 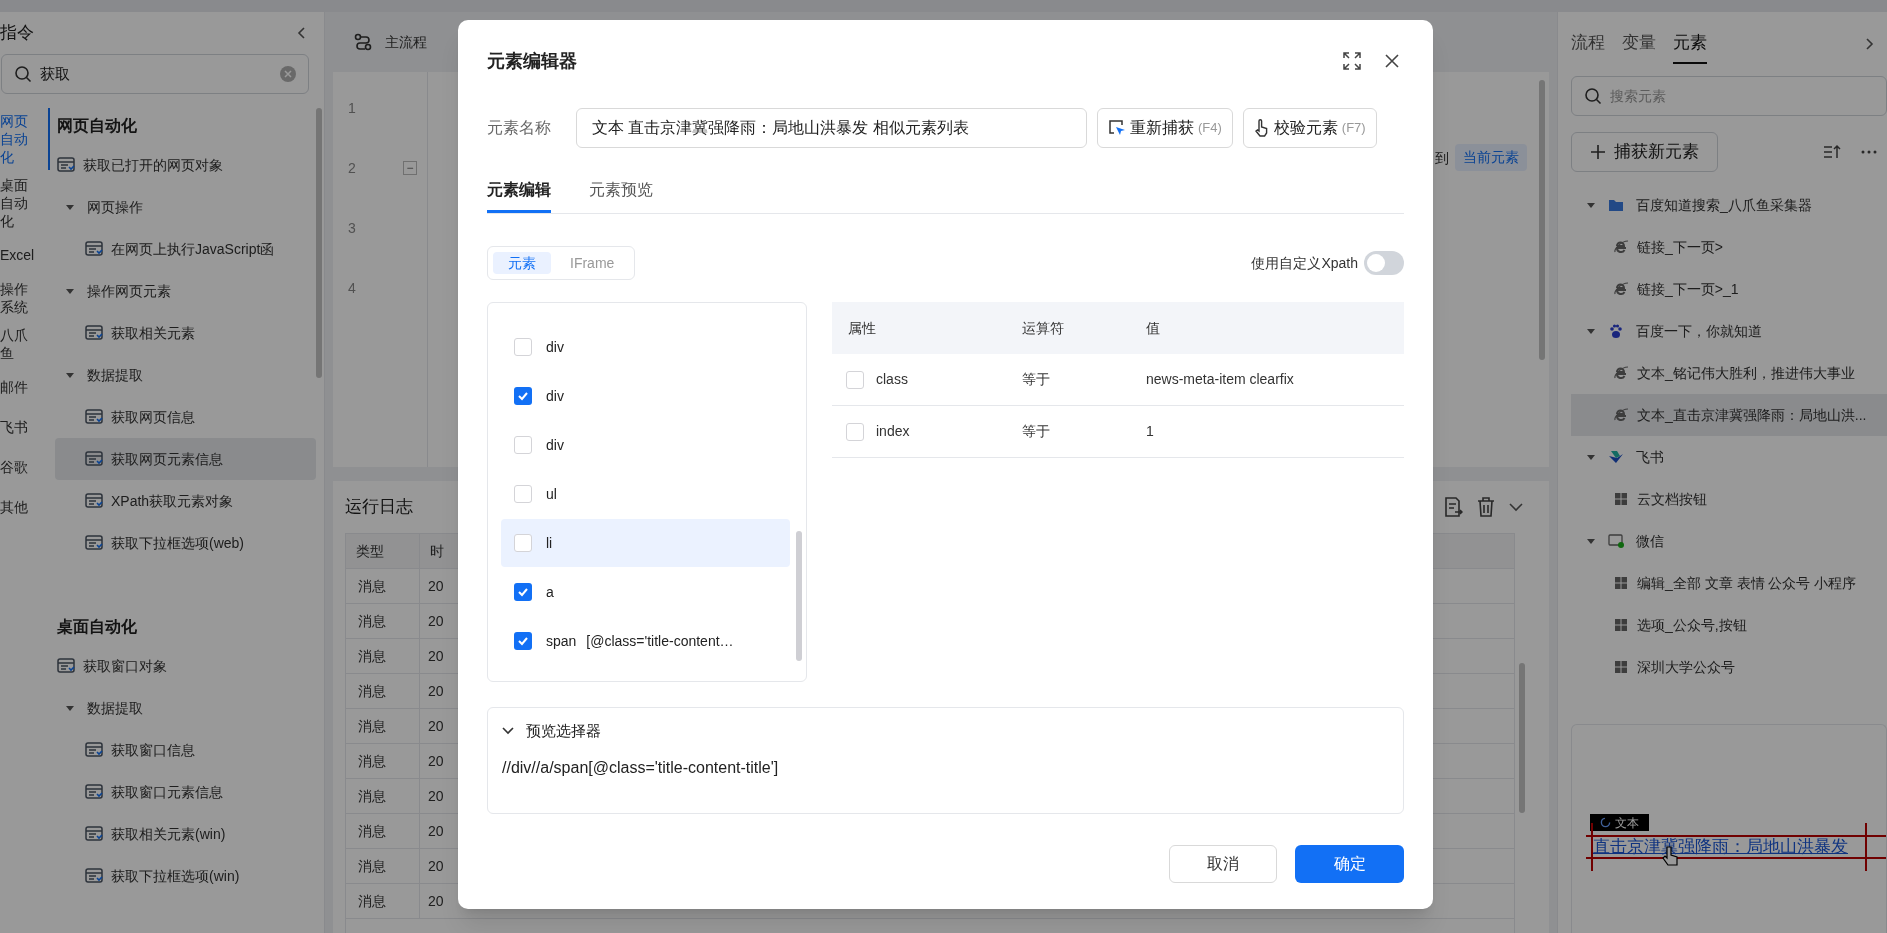 I want to click on element-item: 文本_铭记伟大胜利，推进伟大事业, so click(x=1729, y=373).